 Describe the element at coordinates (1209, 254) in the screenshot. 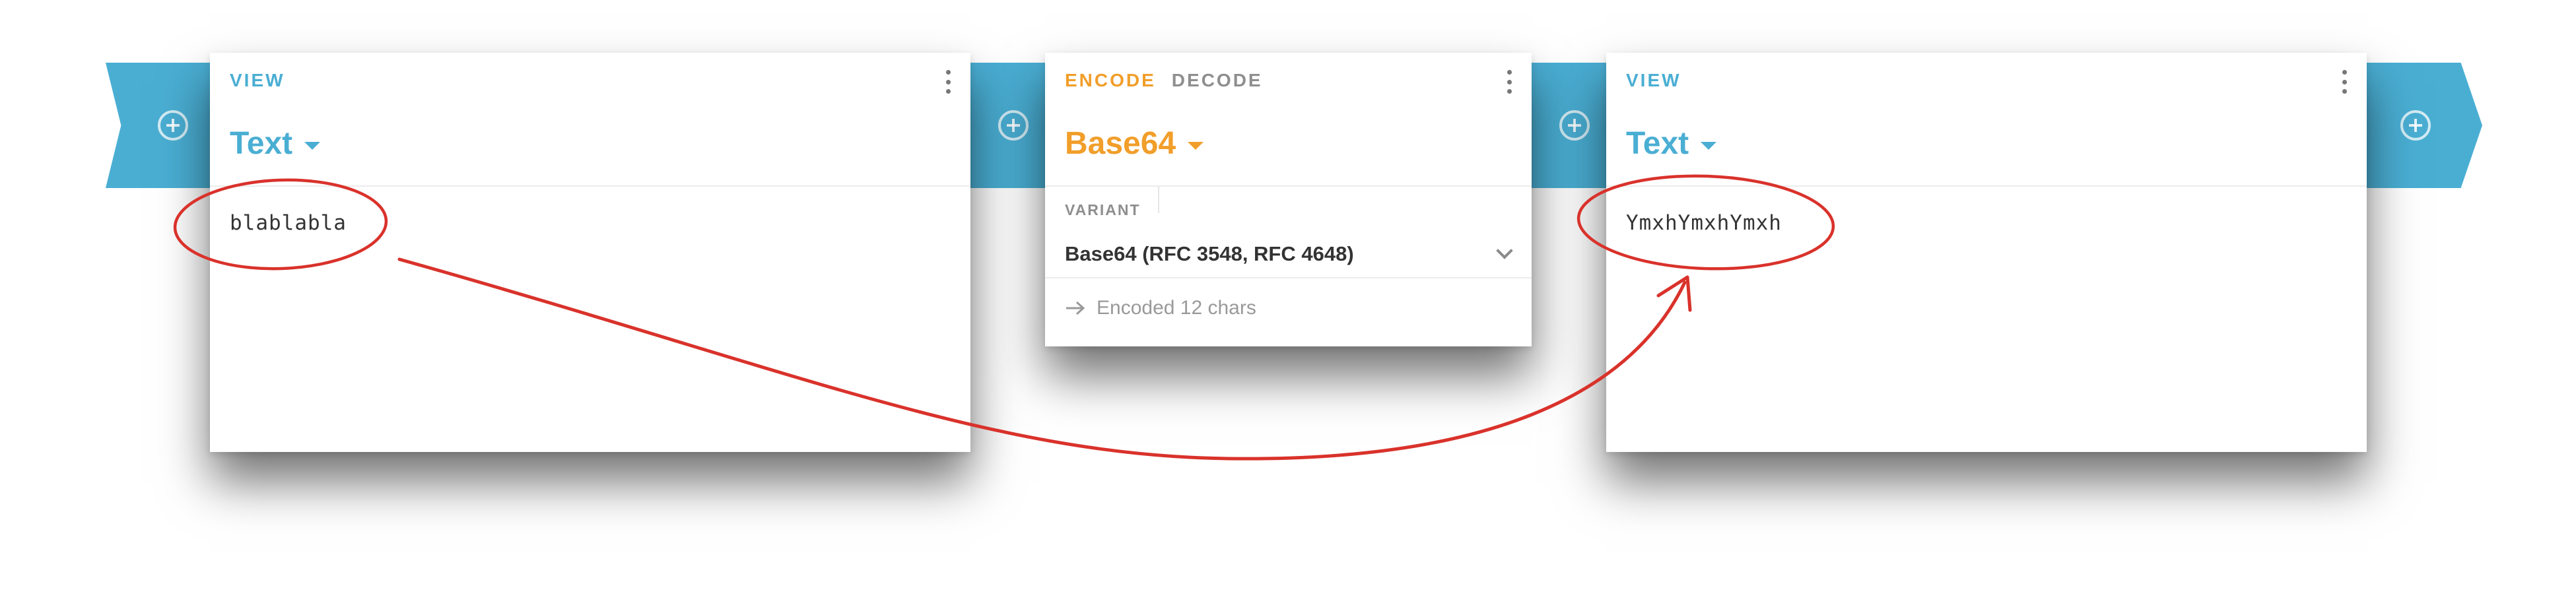

I see `variant-value: Base64 (RFC 3548, RFC 4648)` at that location.